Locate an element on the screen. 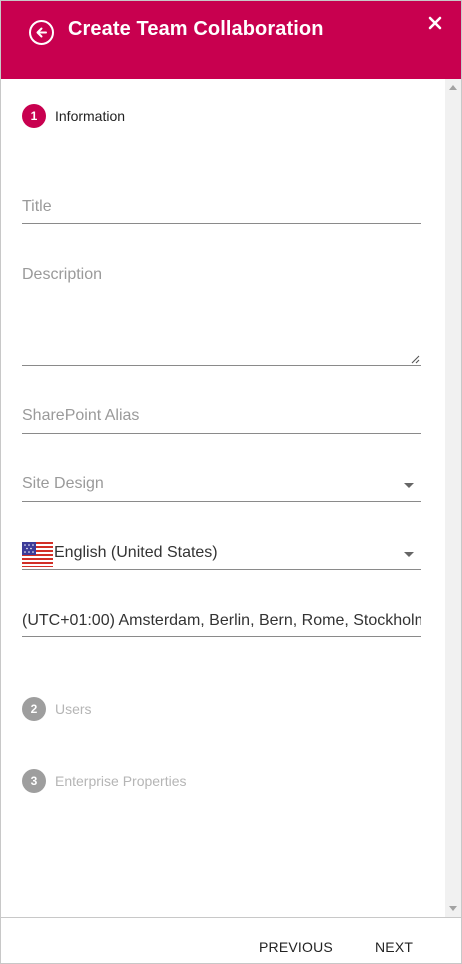 The image size is (462, 964). title-placeholder: Title is located at coordinates (37, 206).